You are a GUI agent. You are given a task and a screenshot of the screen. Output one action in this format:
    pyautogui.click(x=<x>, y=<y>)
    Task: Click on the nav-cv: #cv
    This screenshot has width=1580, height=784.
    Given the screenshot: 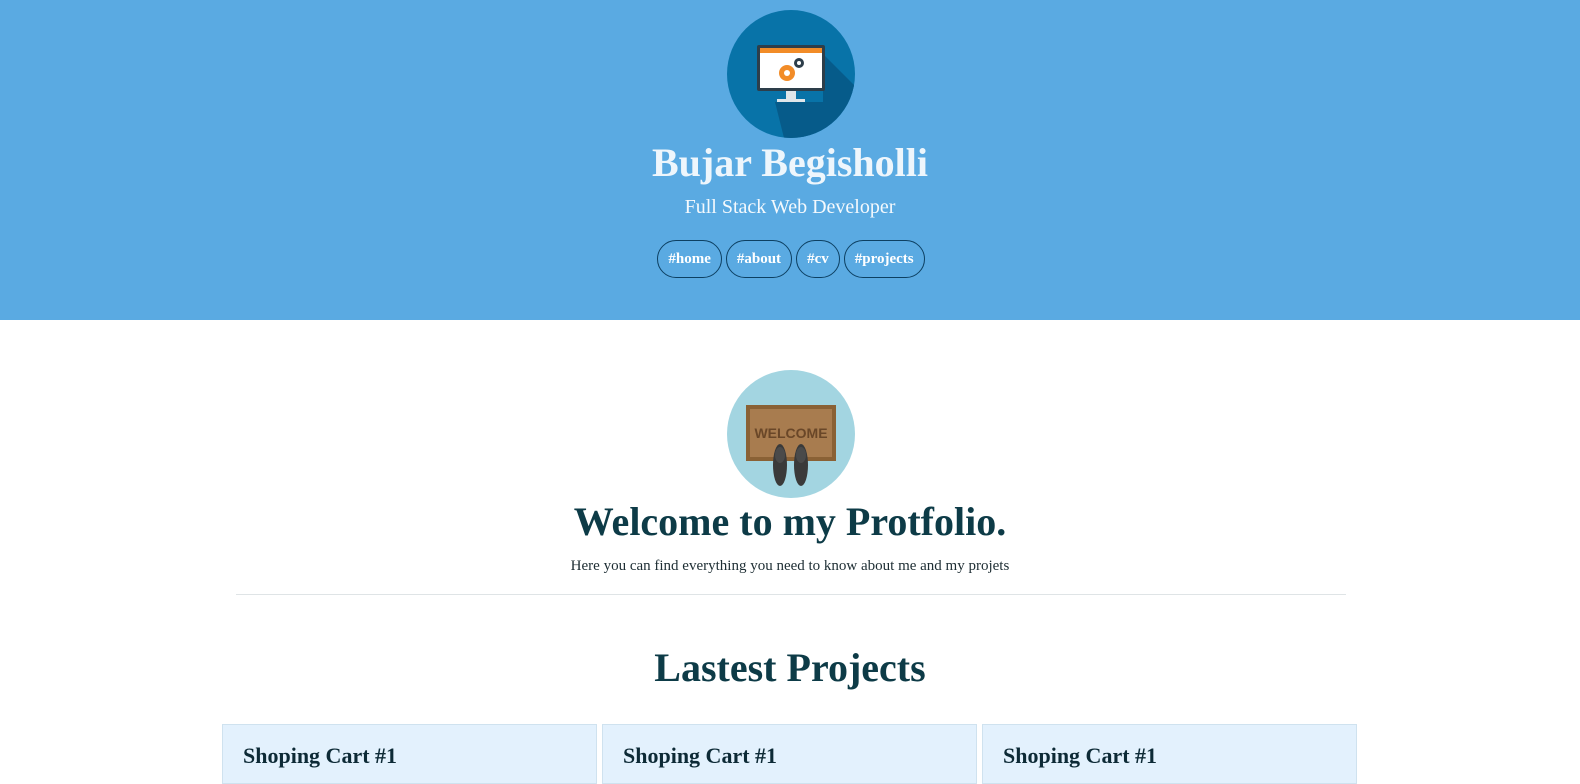 What is the action you would take?
    pyautogui.click(x=818, y=259)
    